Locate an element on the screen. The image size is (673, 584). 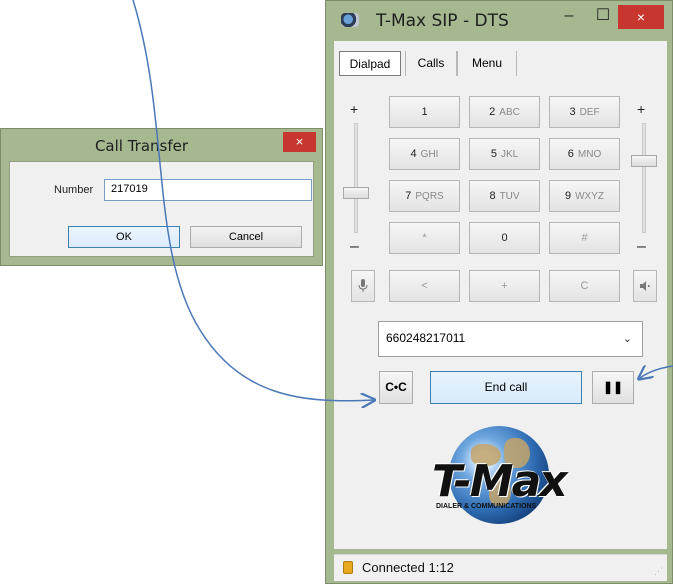
number-select: 660248217011 ⌄ is located at coordinates (510, 339).